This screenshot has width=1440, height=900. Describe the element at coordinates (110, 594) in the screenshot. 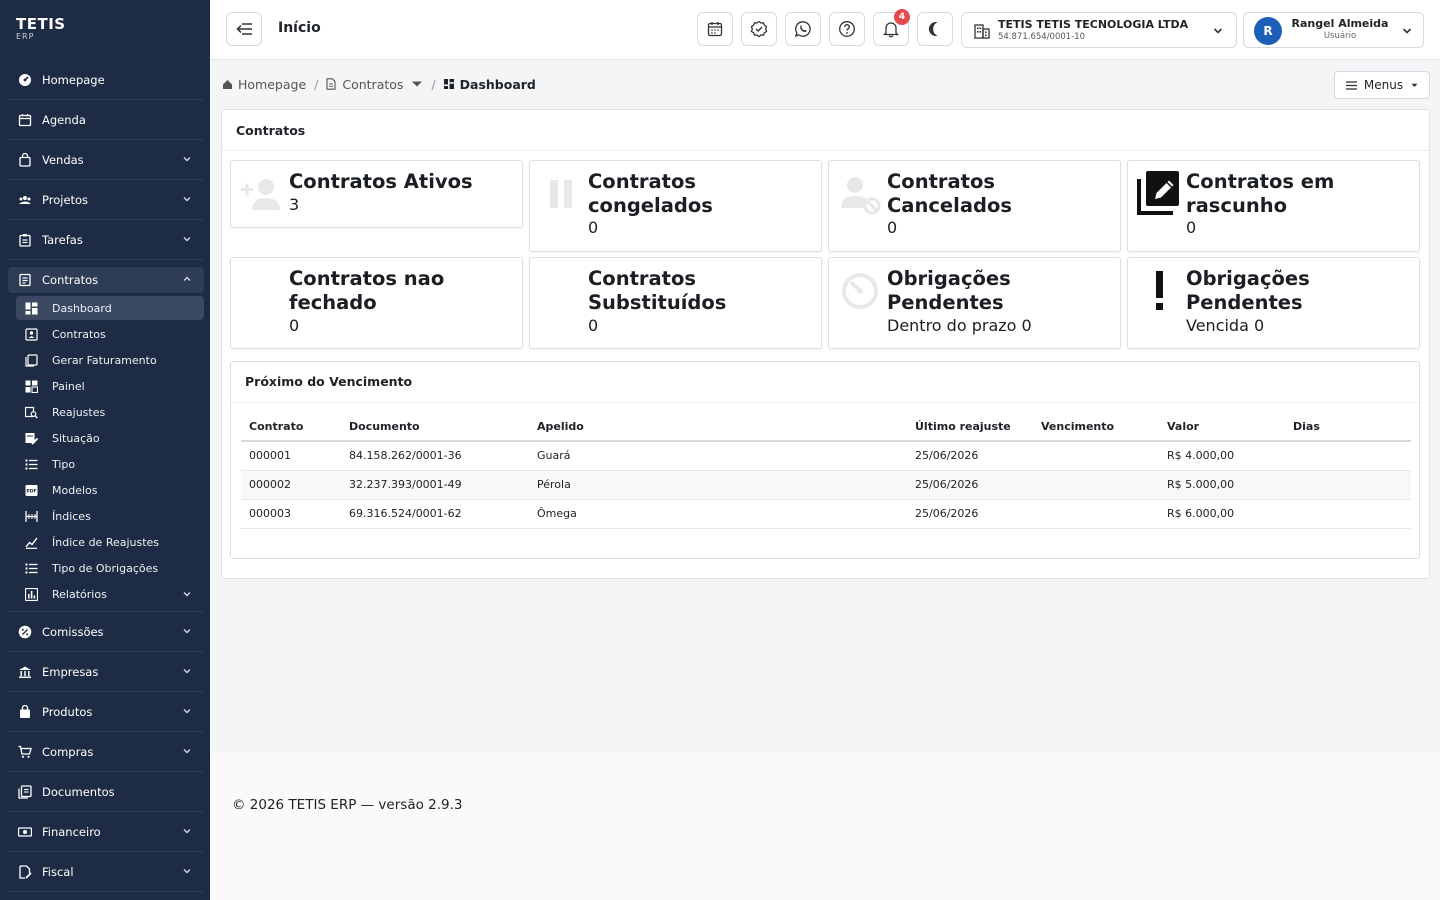

I see `sidebar-subitem-relatorios: Relatórios` at that location.